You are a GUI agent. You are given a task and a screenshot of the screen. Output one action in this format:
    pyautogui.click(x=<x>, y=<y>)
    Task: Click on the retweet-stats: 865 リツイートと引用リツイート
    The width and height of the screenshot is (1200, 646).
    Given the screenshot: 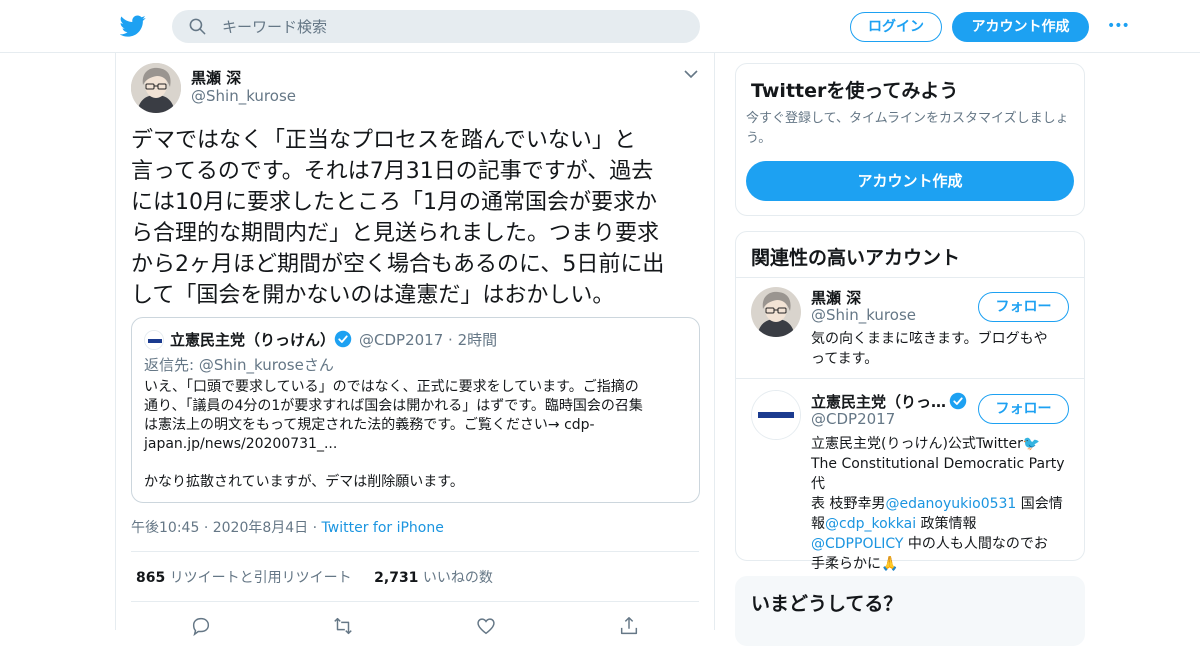 What is the action you would take?
    pyautogui.click(x=246, y=578)
    